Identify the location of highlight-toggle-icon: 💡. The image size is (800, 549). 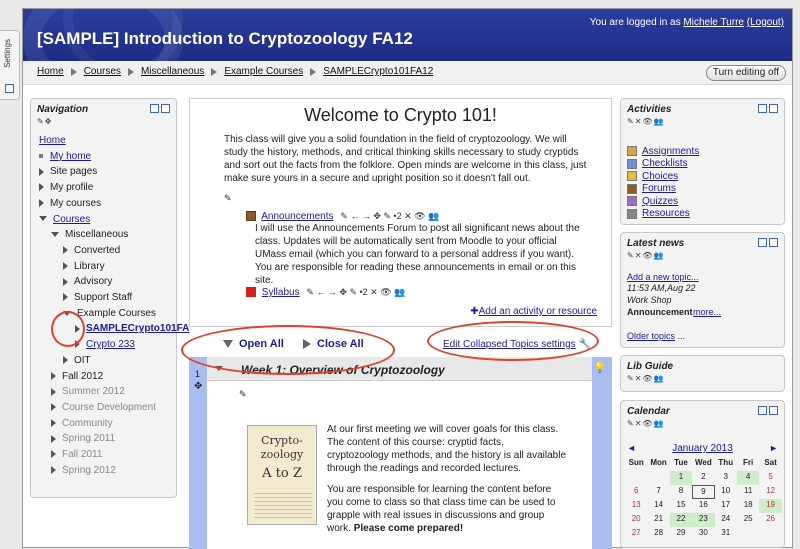
(600, 368).